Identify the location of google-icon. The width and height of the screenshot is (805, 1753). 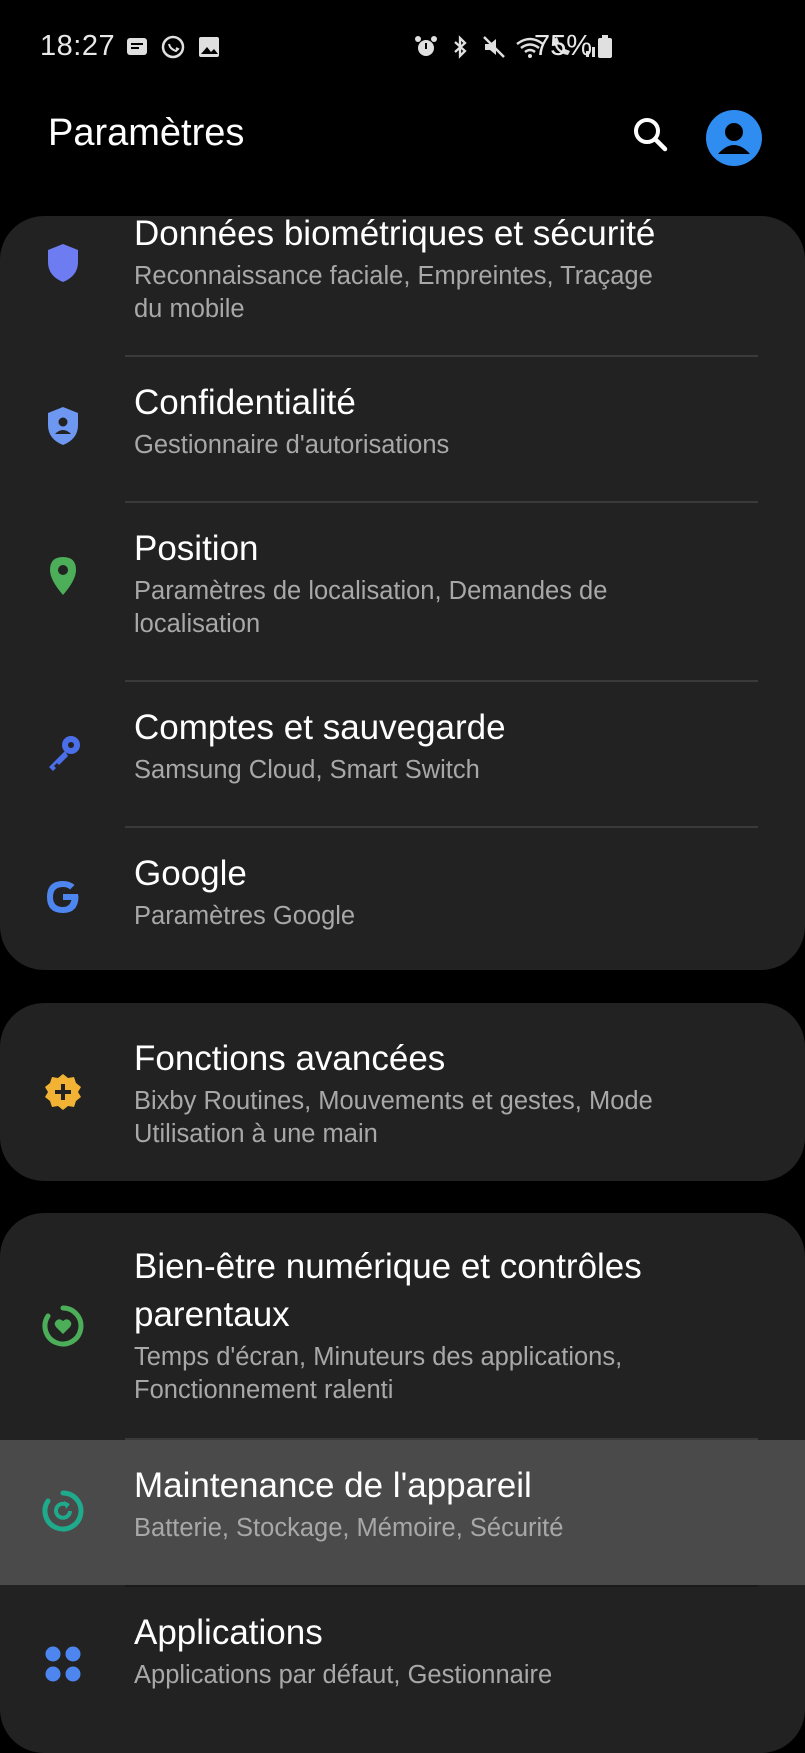
(63, 897).